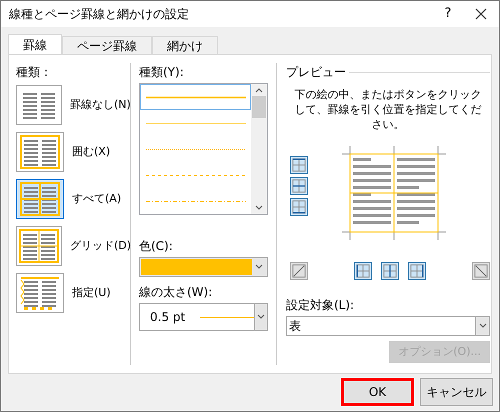 The image size is (500, 412). What do you see at coordinates (203, 267) in the screenshot?
I see `color-dropdown` at bounding box center [203, 267].